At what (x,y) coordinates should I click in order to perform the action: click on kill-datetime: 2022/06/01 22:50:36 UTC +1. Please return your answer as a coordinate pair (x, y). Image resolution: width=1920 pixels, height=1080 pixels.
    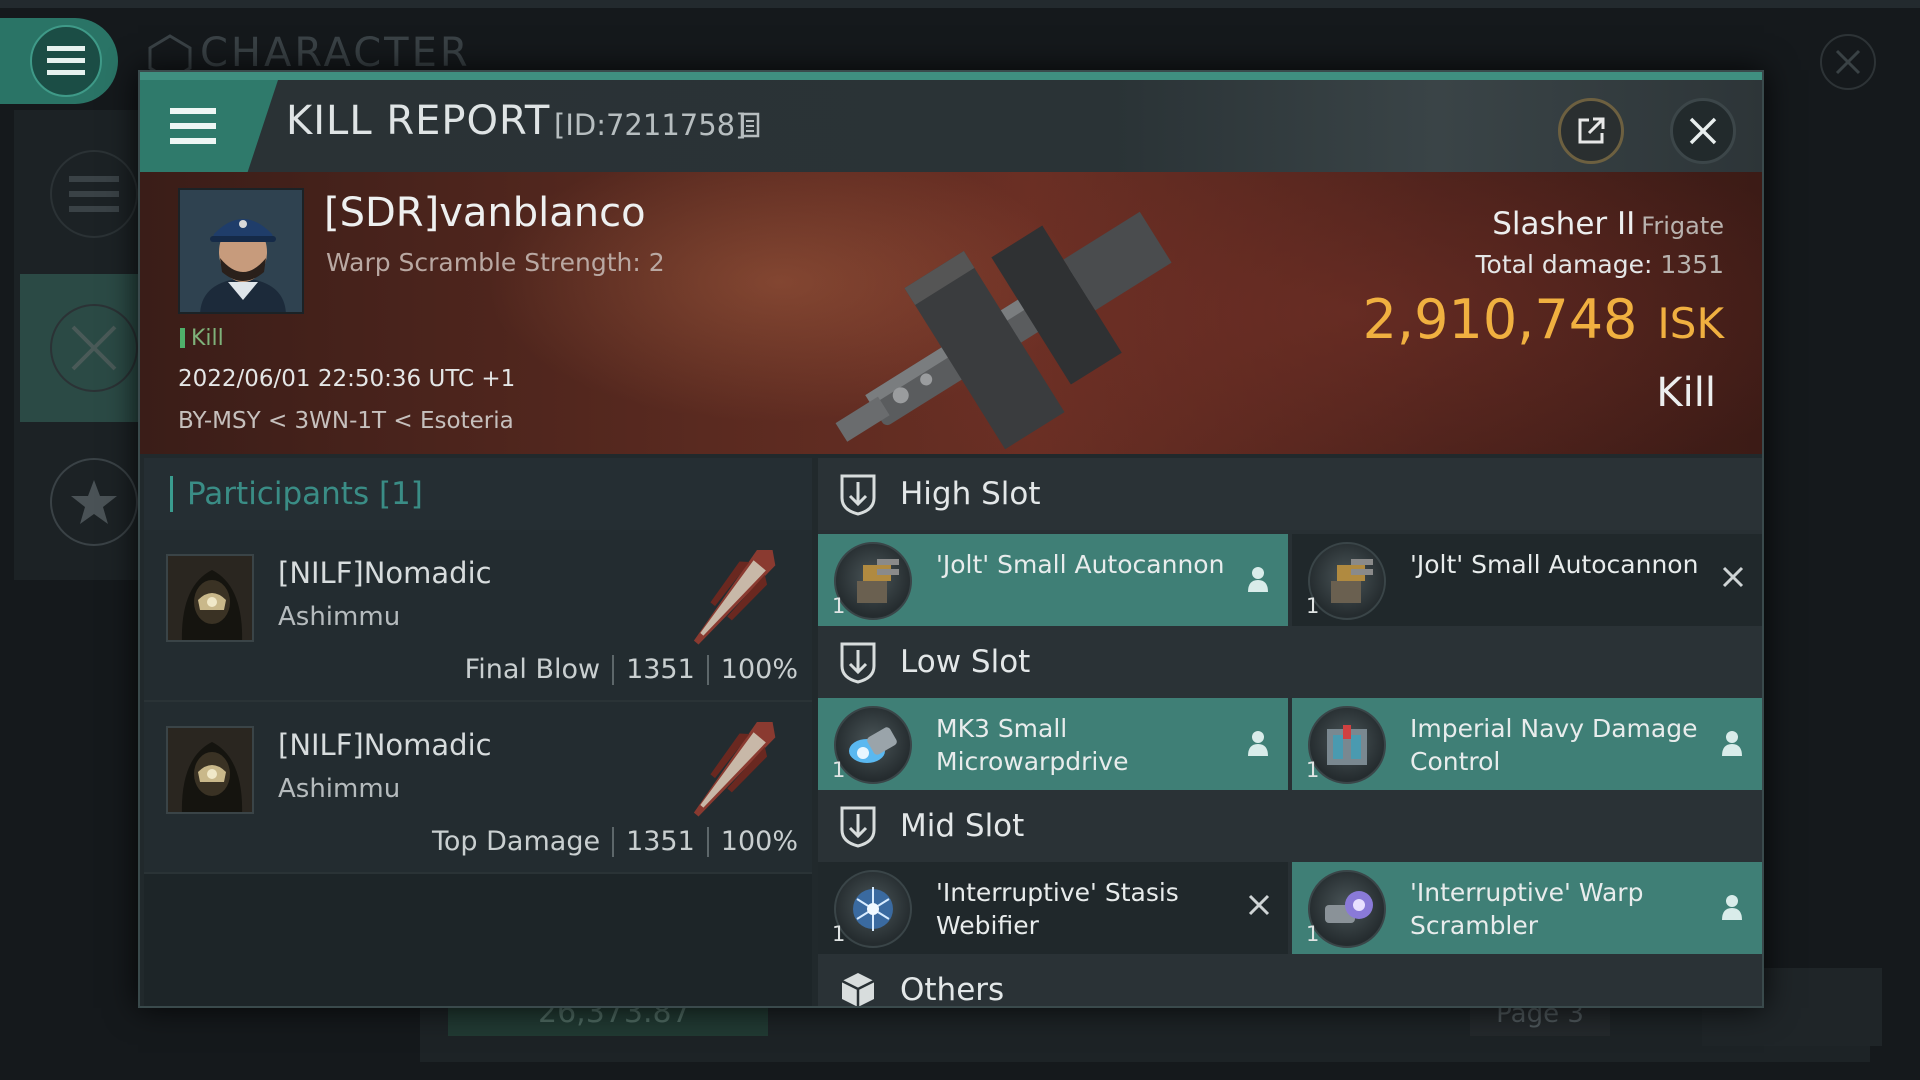
    Looking at the image, I should click on (347, 379).